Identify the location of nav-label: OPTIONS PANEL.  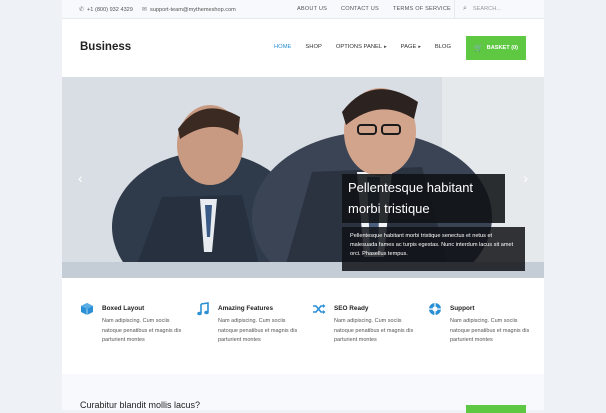
(359, 47).